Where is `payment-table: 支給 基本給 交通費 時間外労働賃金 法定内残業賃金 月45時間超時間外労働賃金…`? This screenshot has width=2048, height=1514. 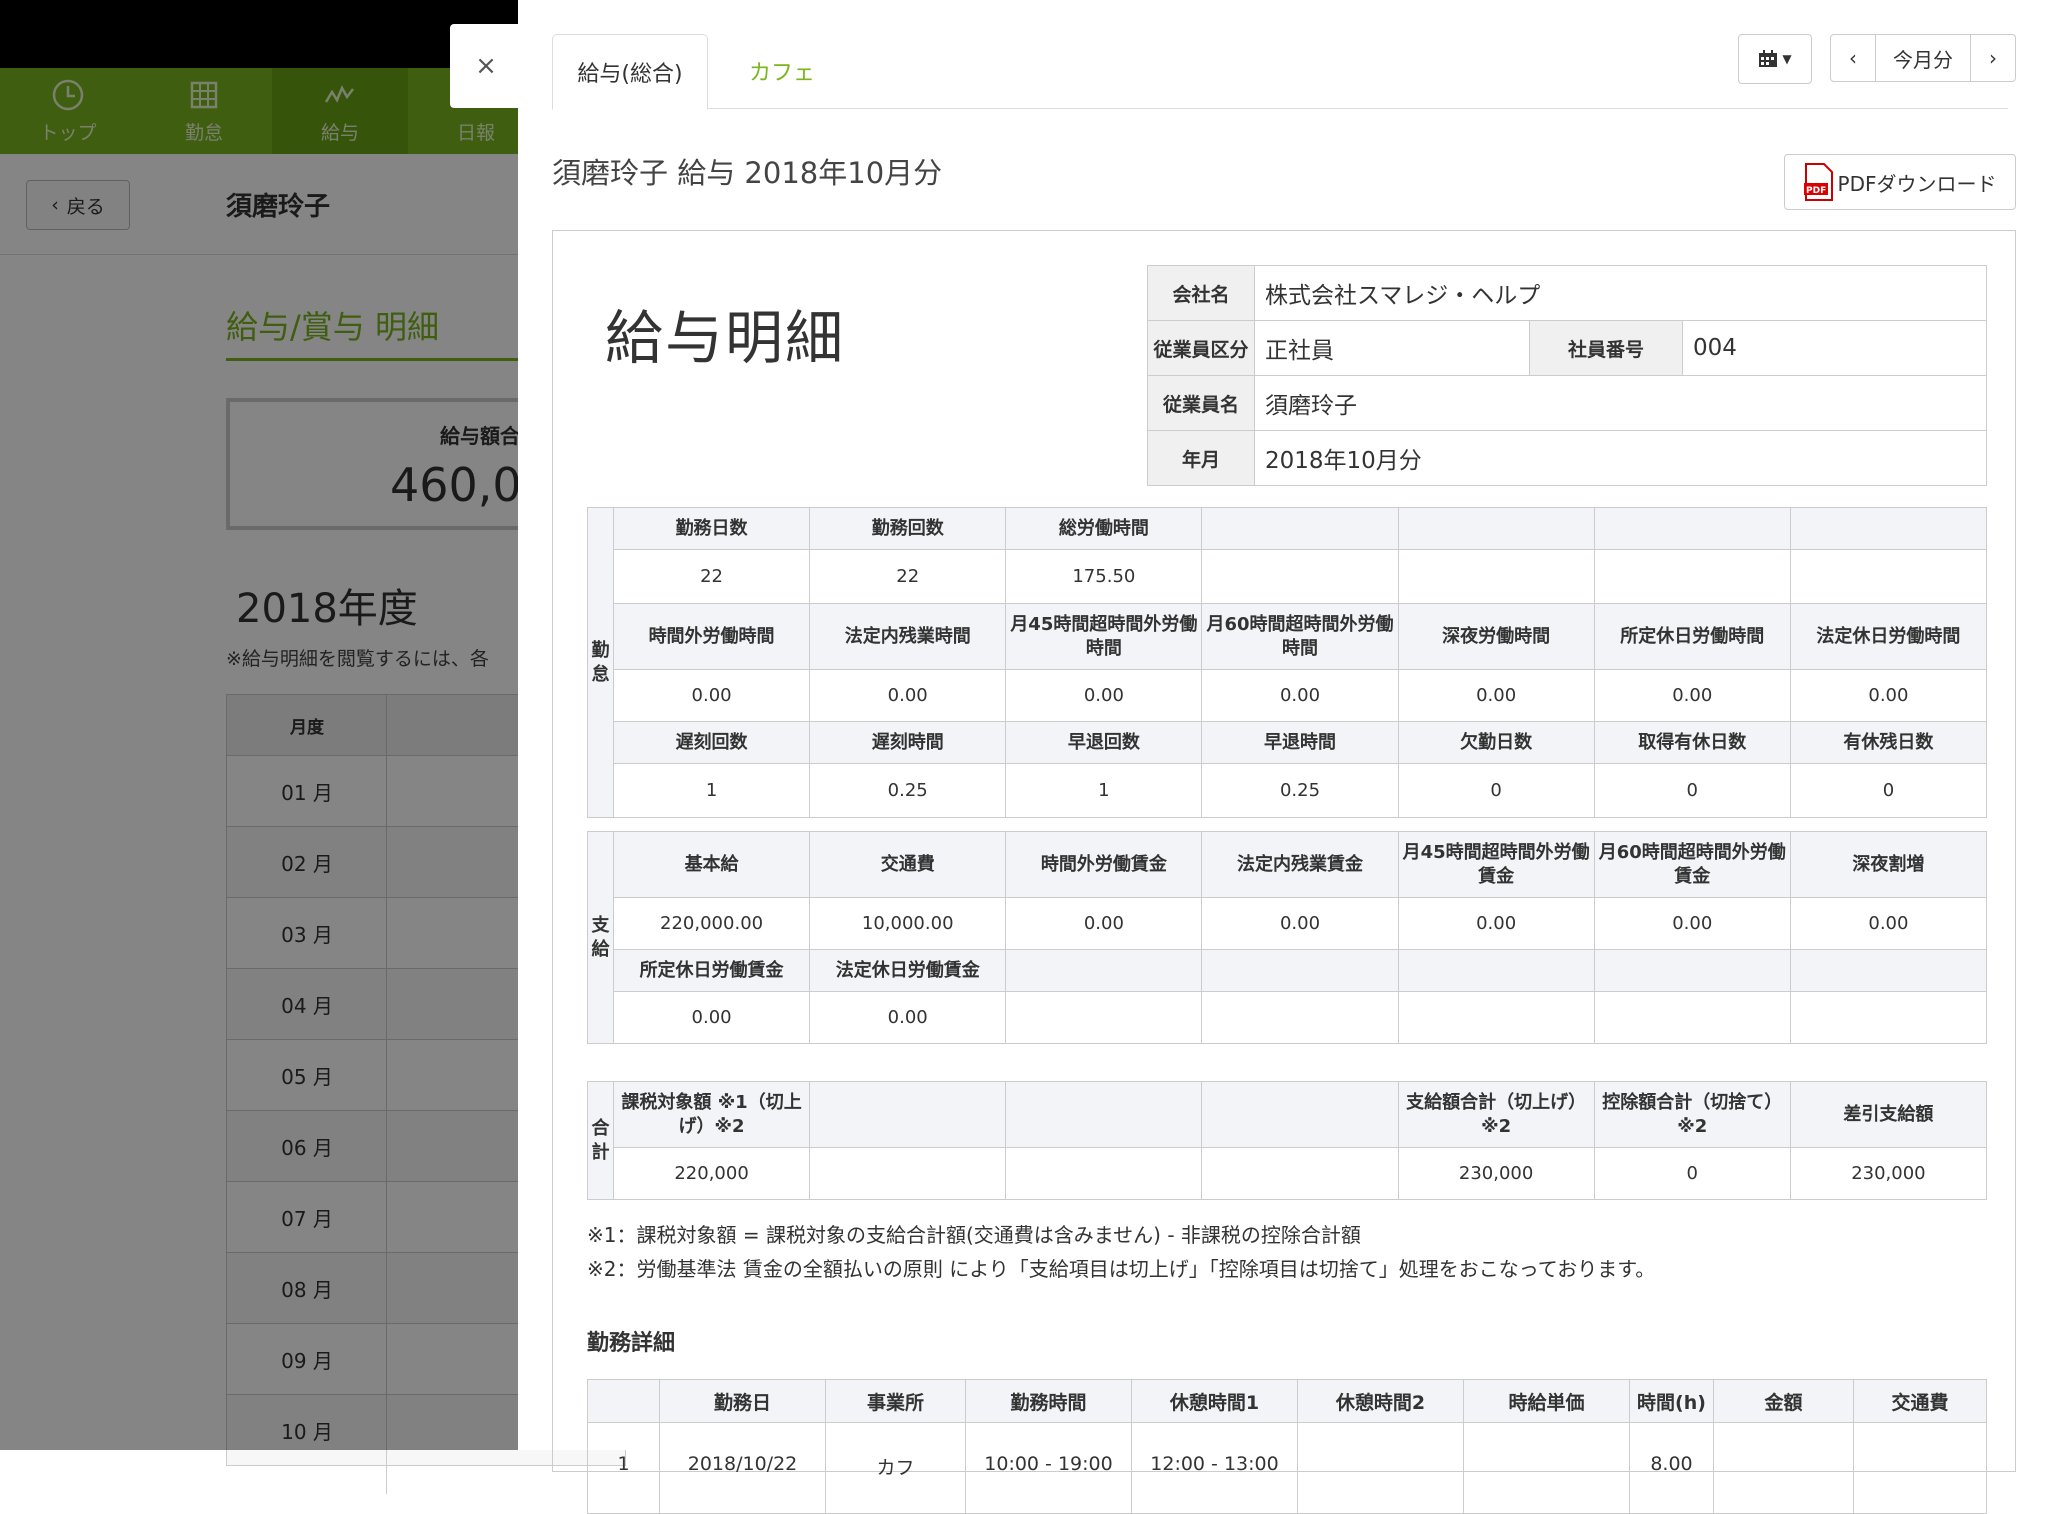 payment-table: 支給 基本給 交通費 時間外労働賃金 法定内残業賃金 月45時間超時間外労働賃金… is located at coordinates (1287, 937).